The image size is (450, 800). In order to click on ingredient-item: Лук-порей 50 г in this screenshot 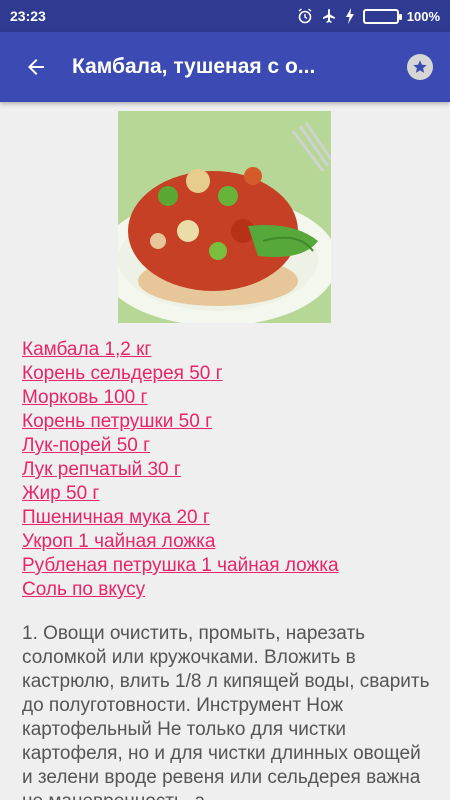, I will do `click(227, 446)`.